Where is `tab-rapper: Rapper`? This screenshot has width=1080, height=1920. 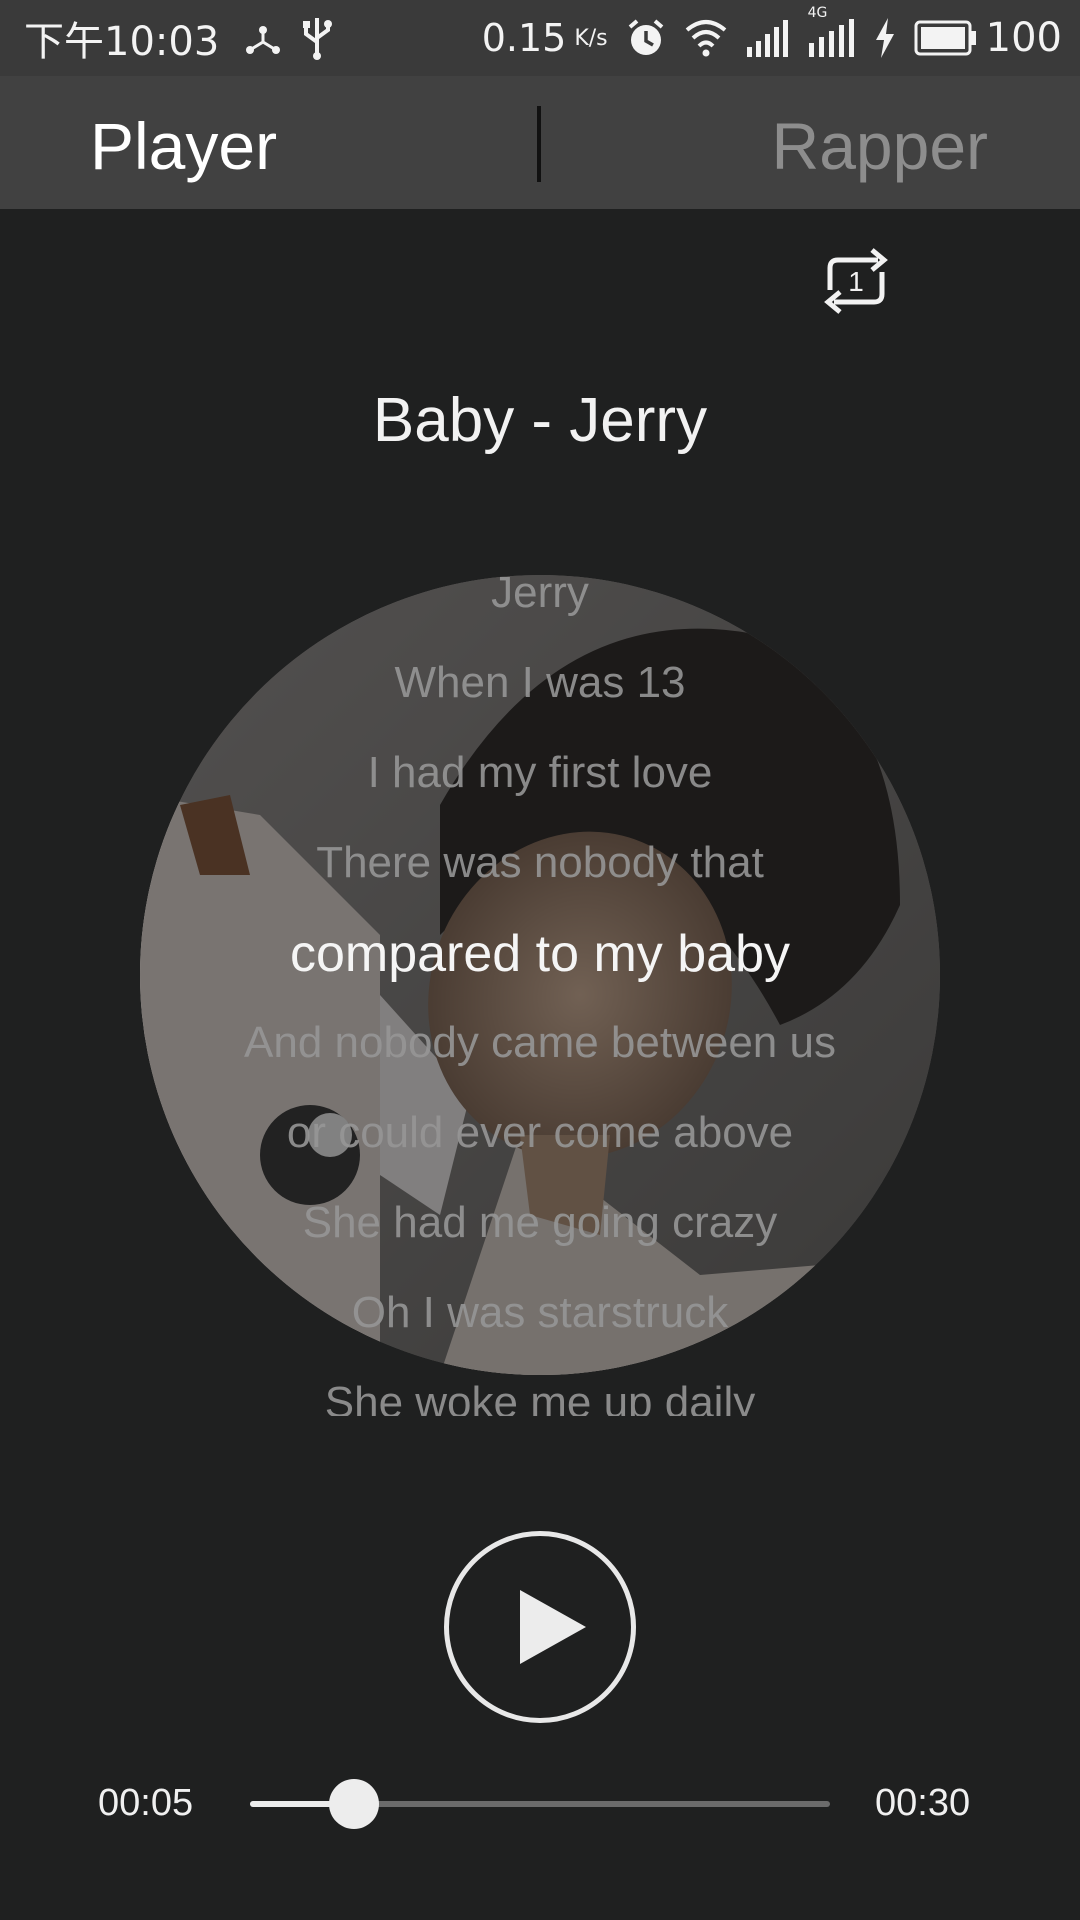
tab-rapper: Rapper is located at coordinates (880, 146).